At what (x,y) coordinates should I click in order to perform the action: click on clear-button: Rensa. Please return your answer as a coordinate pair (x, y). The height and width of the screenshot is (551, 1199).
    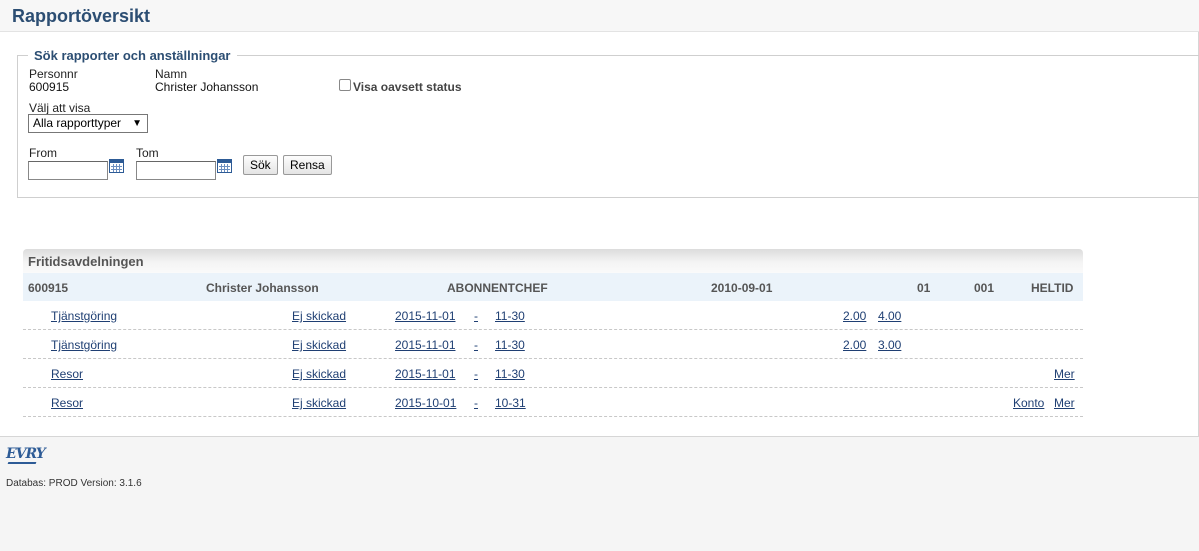
    Looking at the image, I should click on (307, 165).